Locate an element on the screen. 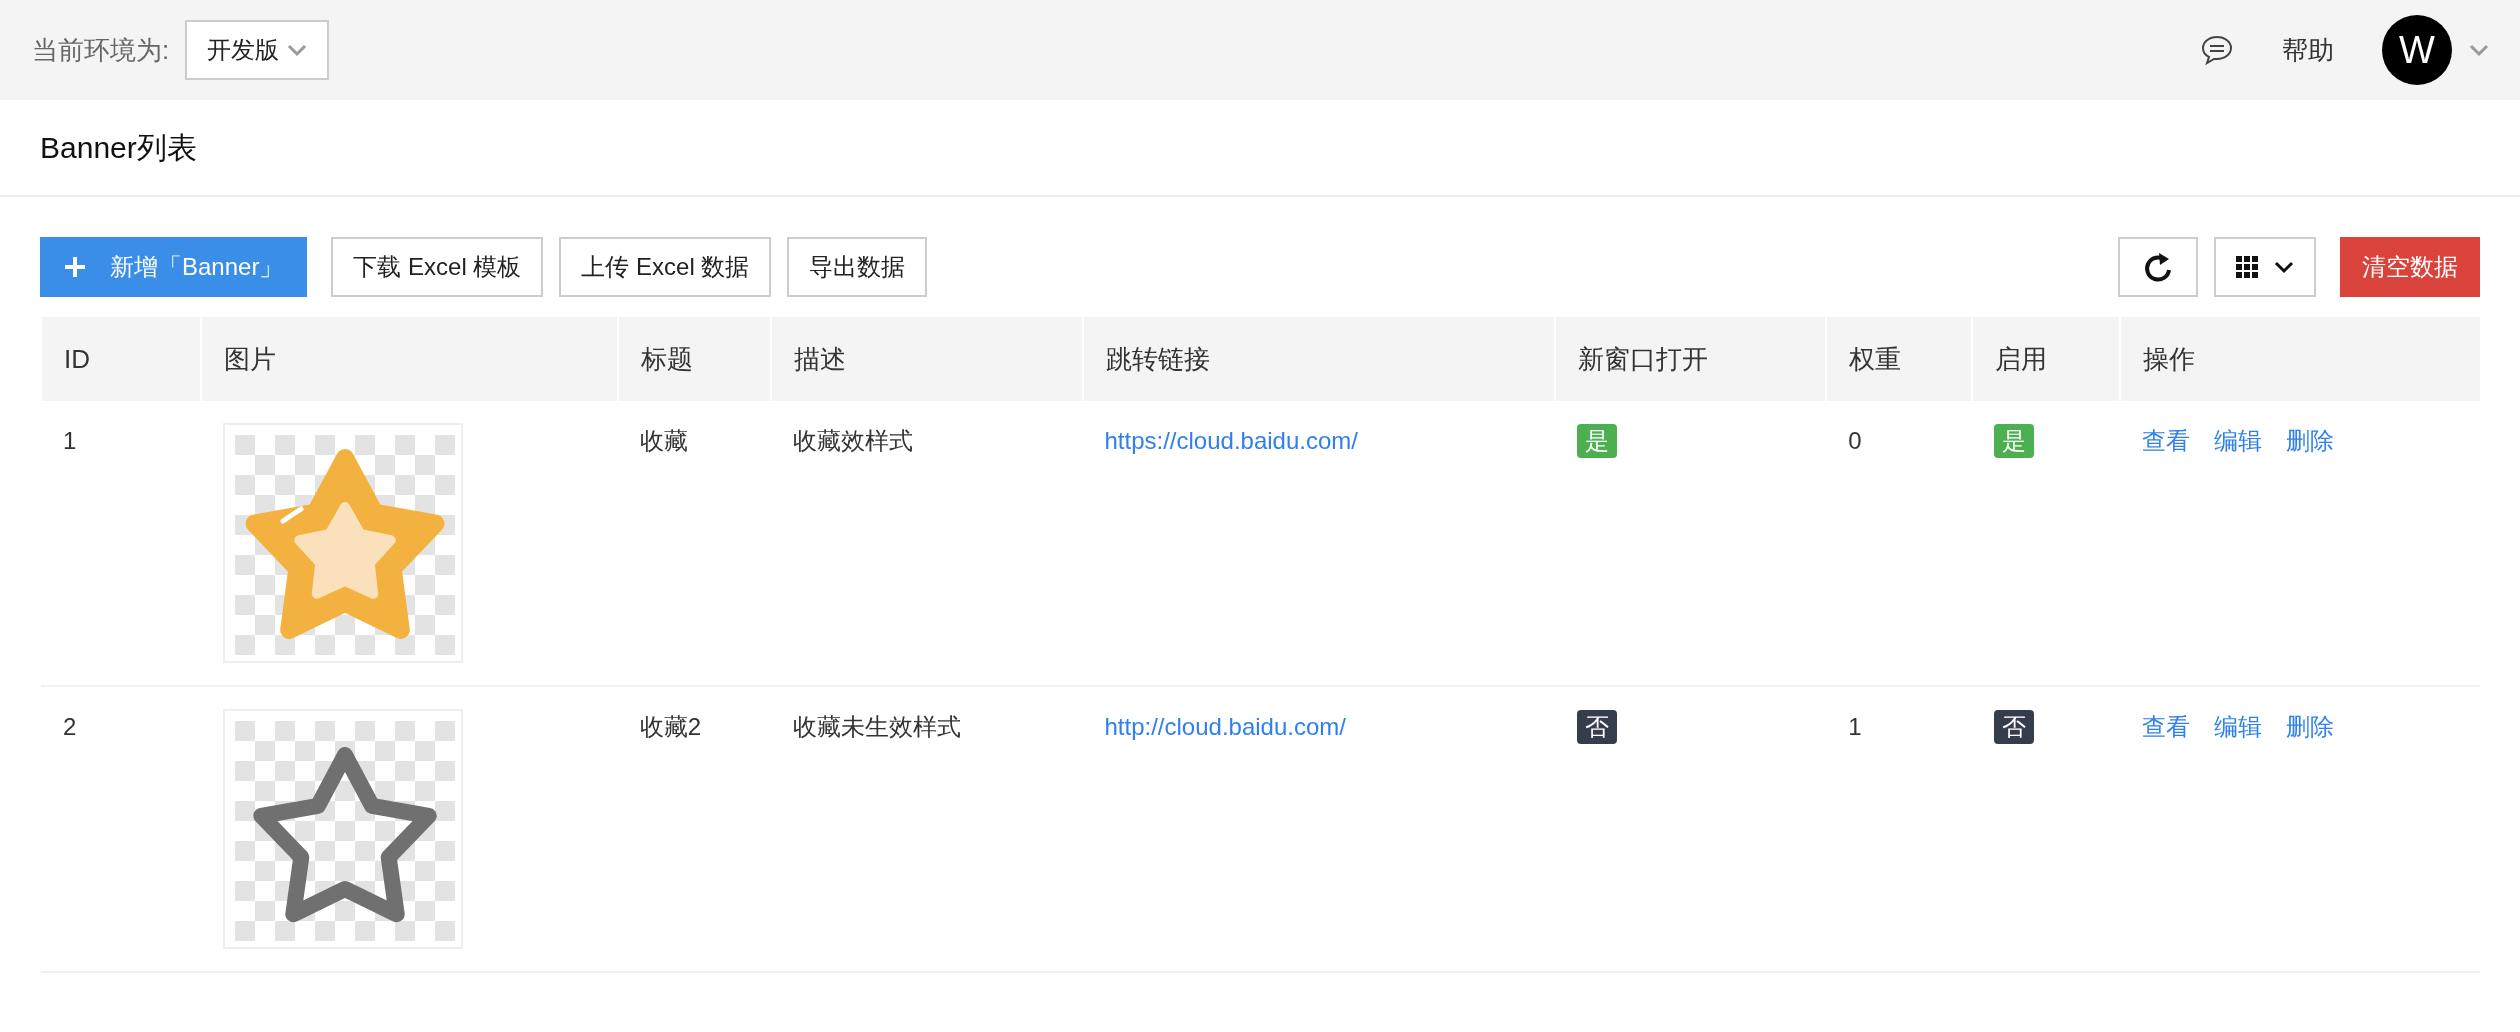 The width and height of the screenshot is (2520, 1032). column-header: ID is located at coordinates (77, 358).